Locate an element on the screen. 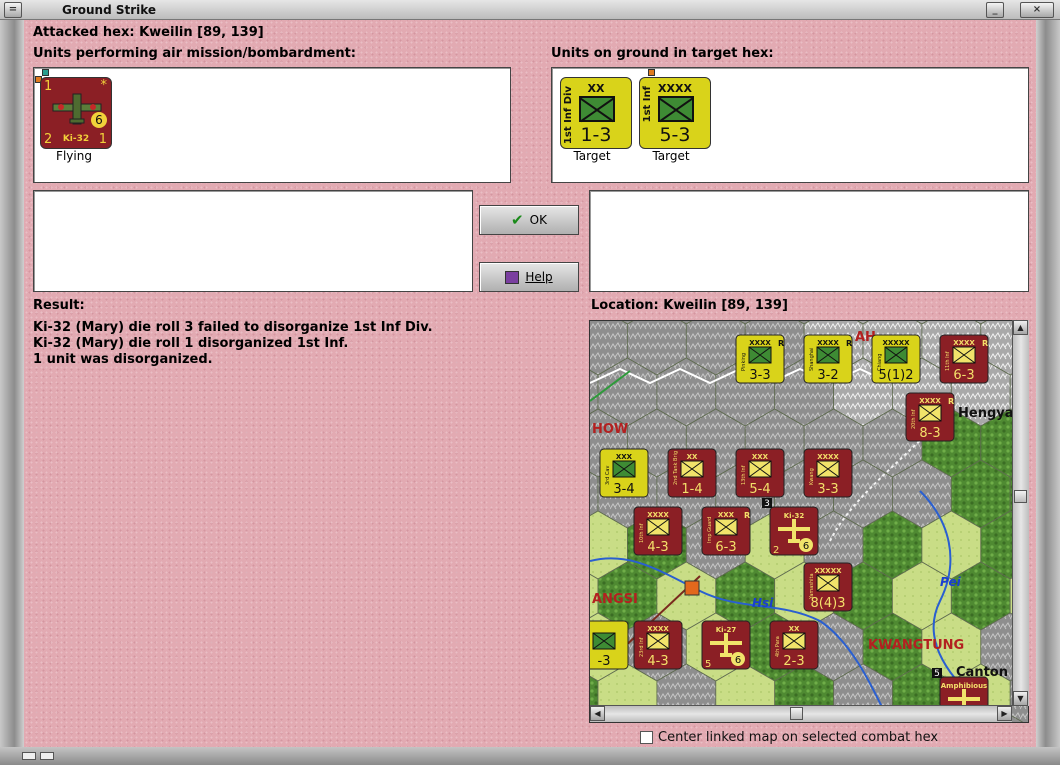 This screenshot has height=765, width=1060. ok-button: ✔ OK is located at coordinates (529, 220).